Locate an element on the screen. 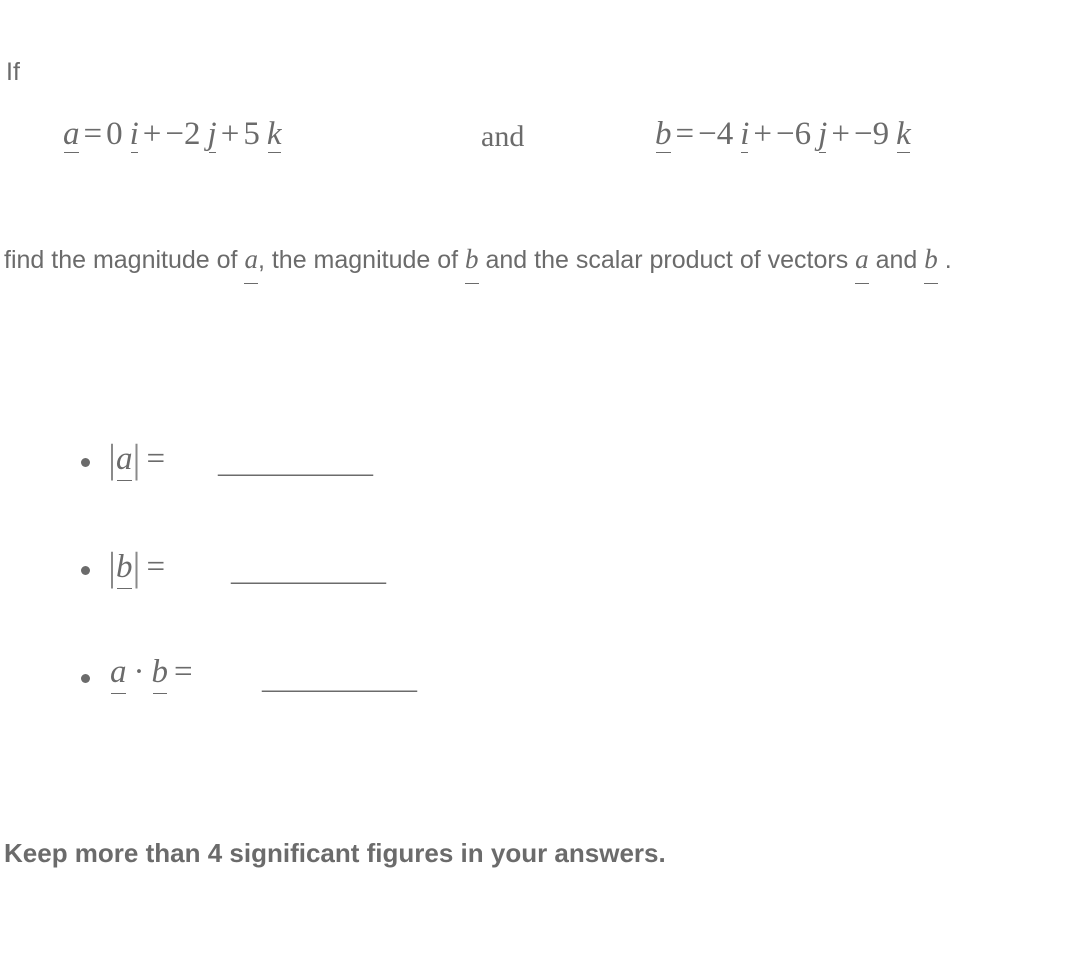 Image resolution: width=1080 pixels, height=960 pixels. equation-row: a = 0 i + −2 j +5 k and b = −4 i + −6 j + −9 k is located at coordinates (540, 138).